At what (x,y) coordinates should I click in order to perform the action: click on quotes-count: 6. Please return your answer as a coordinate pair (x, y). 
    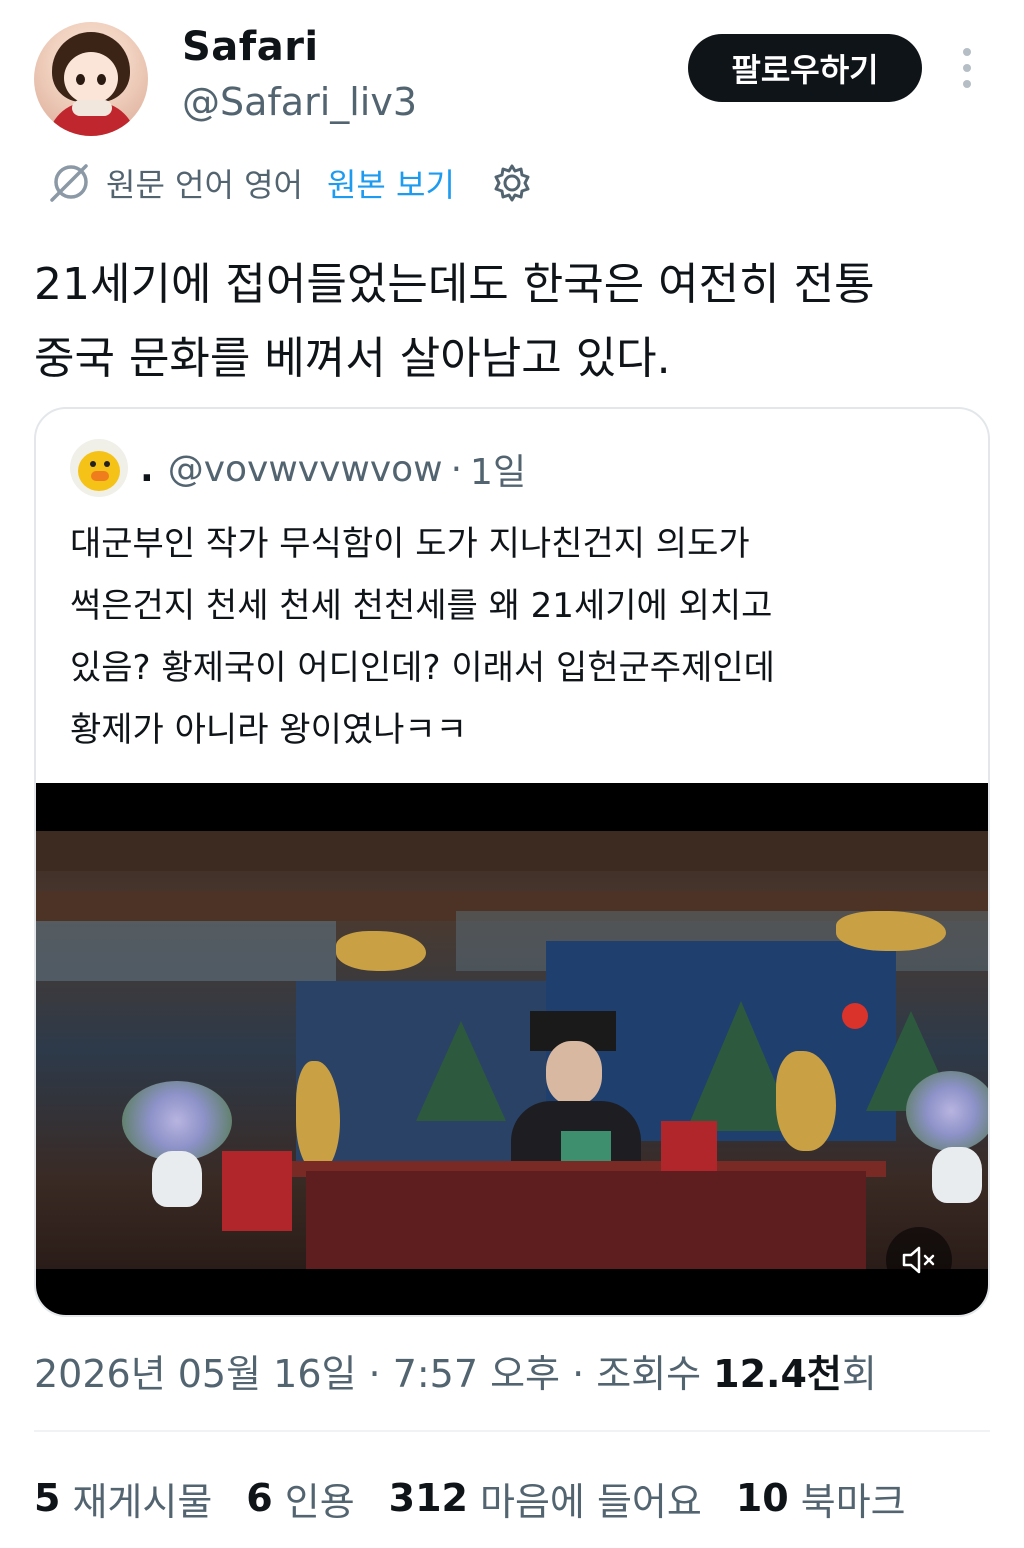
    Looking at the image, I should click on (259, 1498).